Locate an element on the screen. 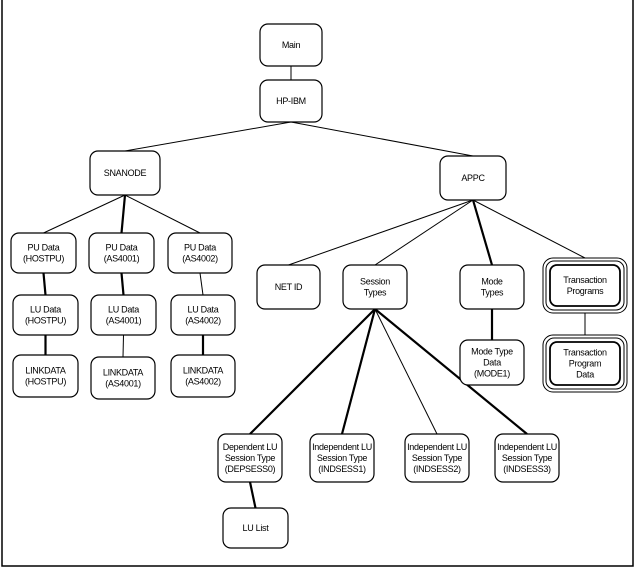 This screenshot has height=573, width=638. node-label: Mode is located at coordinates (492, 282).